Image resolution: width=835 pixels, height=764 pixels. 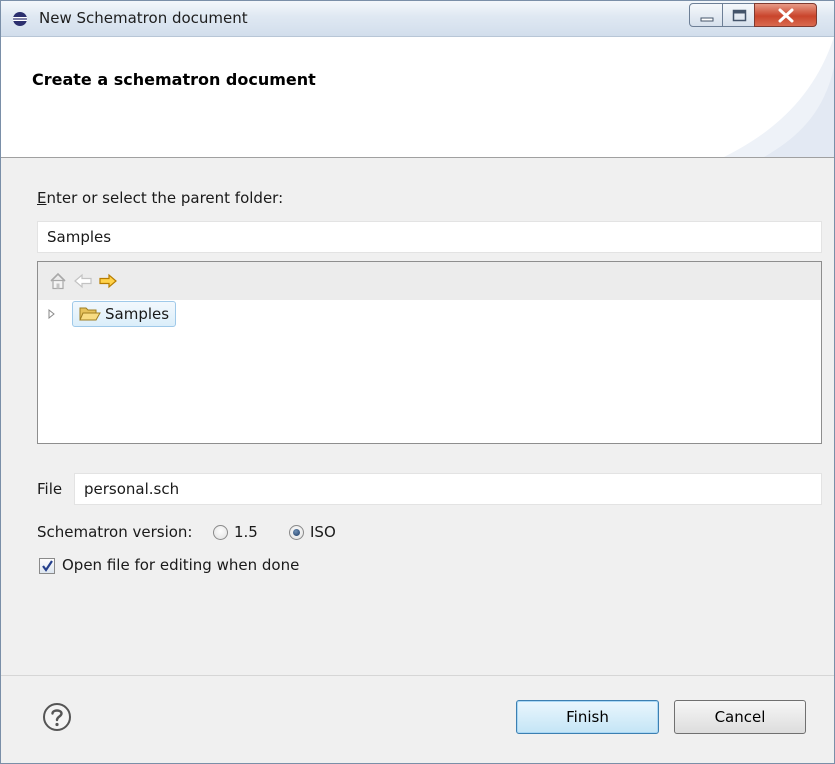 What do you see at coordinates (296, 532) in the screenshot?
I see `version-iso-radio` at bounding box center [296, 532].